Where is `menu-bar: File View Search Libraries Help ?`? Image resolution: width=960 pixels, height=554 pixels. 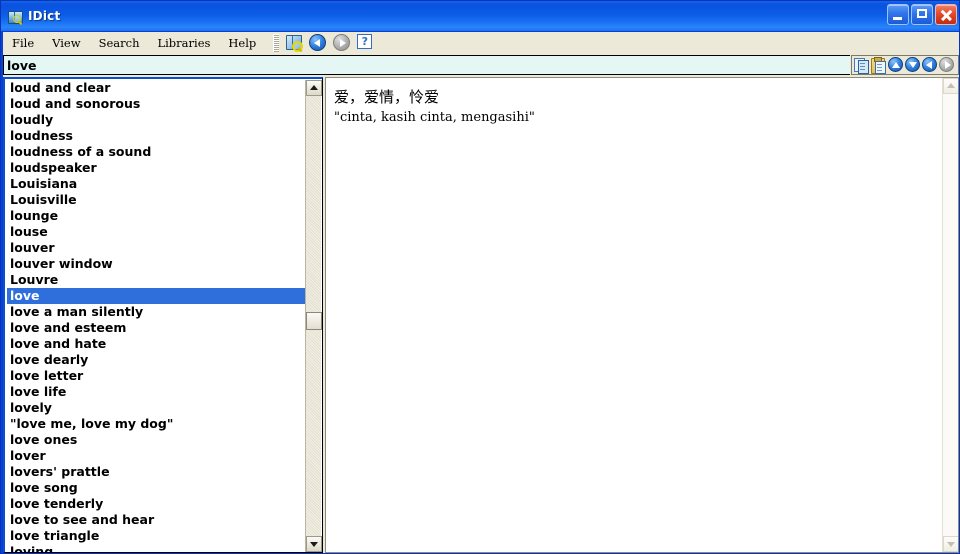
menu-bar: File View Search Libraries Help ? is located at coordinates (481, 43).